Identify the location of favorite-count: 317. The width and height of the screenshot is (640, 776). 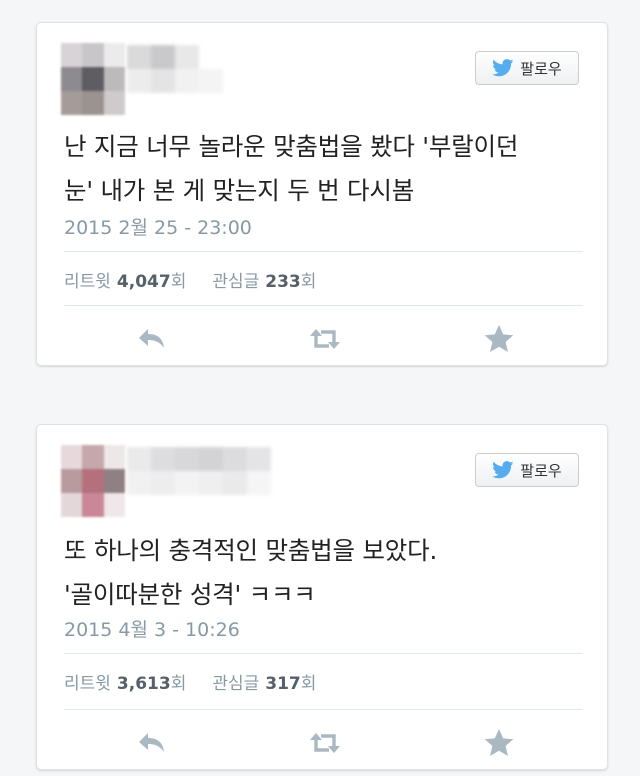
(283, 684).